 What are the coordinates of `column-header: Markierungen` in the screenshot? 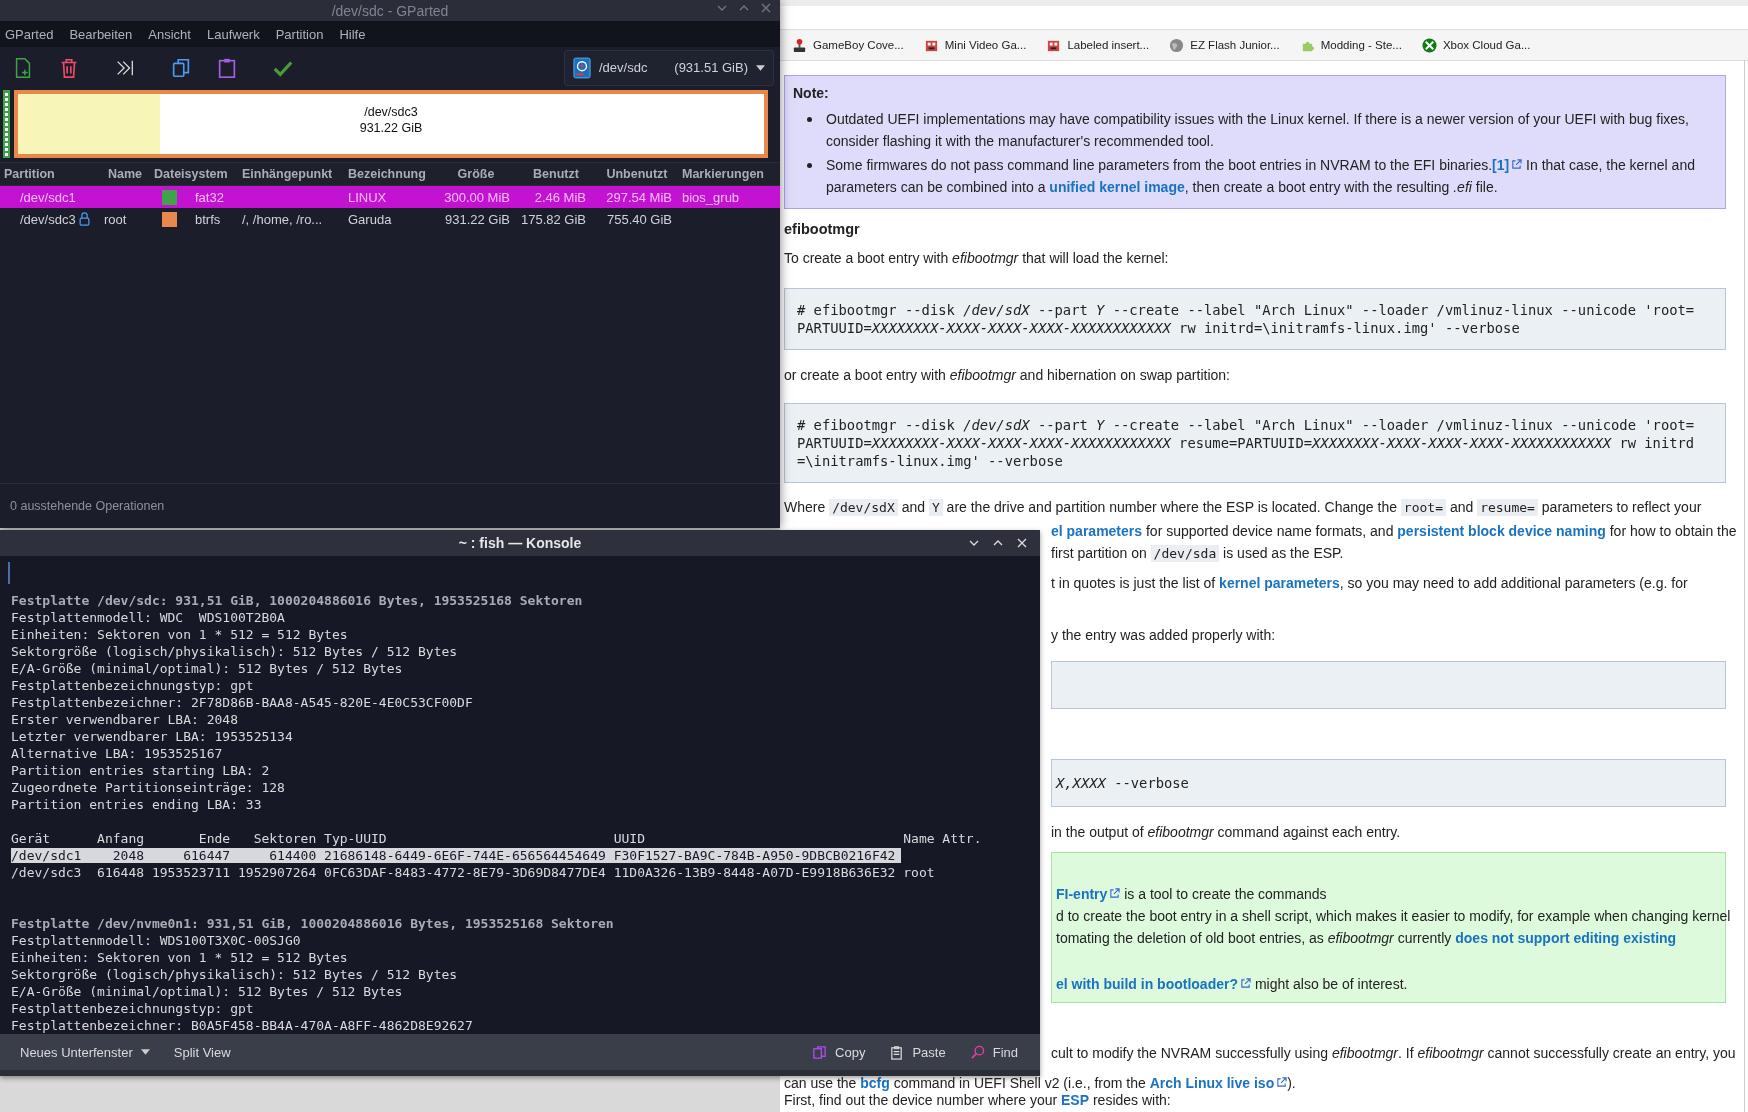 It's located at (729, 174).